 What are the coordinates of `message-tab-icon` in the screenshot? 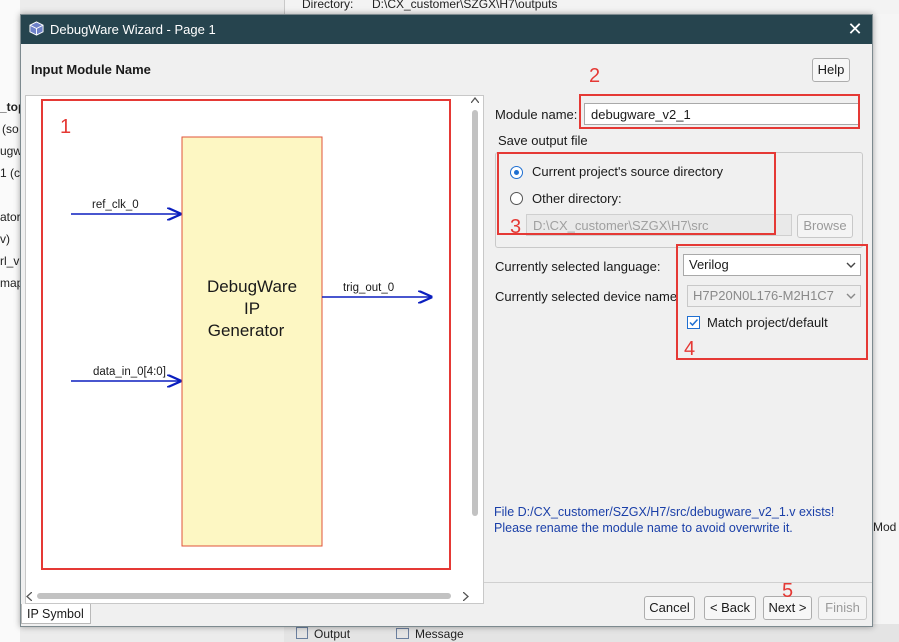 It's located at (402, 633).